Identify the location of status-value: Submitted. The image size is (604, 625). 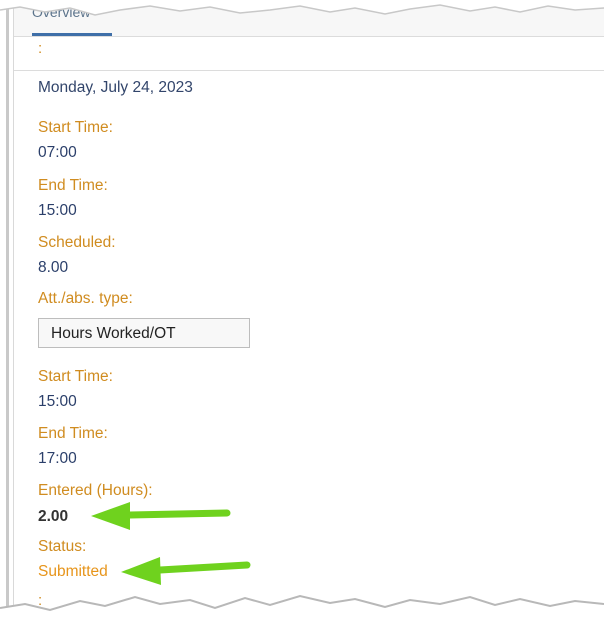
(73, 571).